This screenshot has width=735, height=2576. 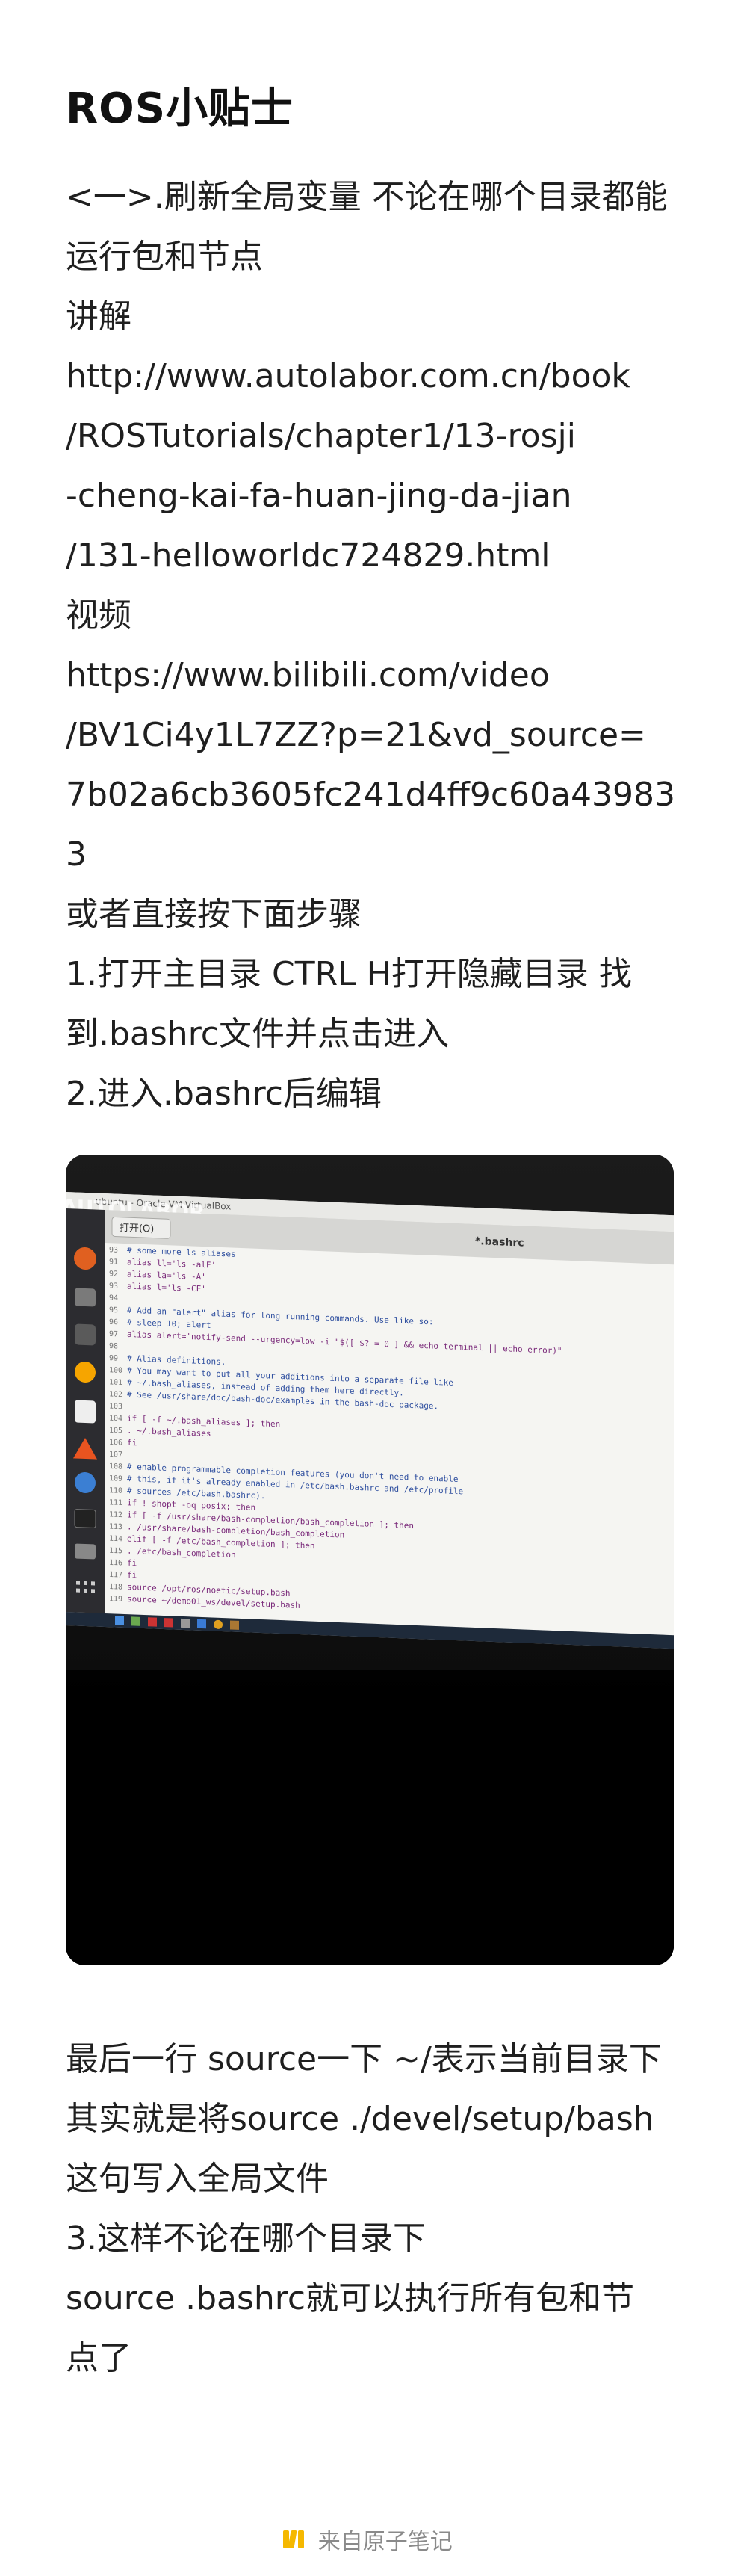 What do you see at coordinates (198, 2179) in the screenshot?
I see `text-line: 这句写入全局文件` at bounding box center [198, 2179].